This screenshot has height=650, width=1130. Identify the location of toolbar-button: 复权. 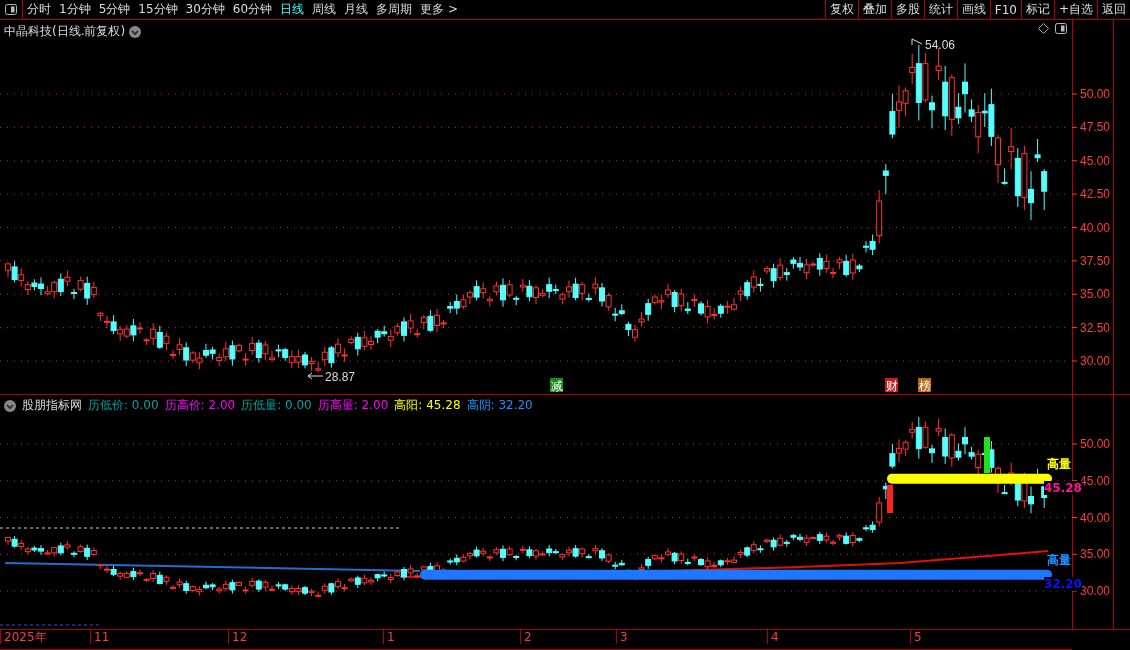
(841, 9).